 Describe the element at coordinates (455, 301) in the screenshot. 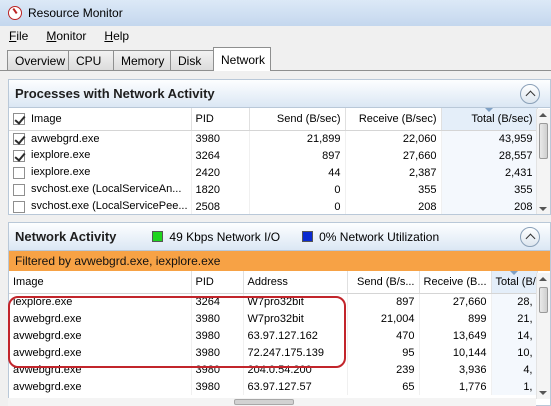

I see `net-receive-cell: 27,660` at that location.